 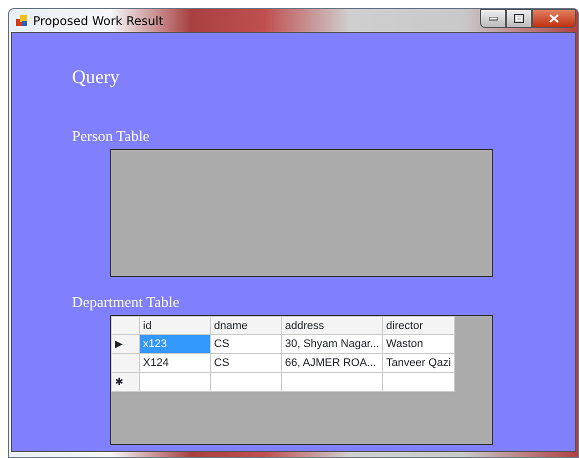 What do you see at coordinates (418, 363) in the screenshot?
I see `table-cell: Tanveer Qazi` at bounding box center [418, 363].